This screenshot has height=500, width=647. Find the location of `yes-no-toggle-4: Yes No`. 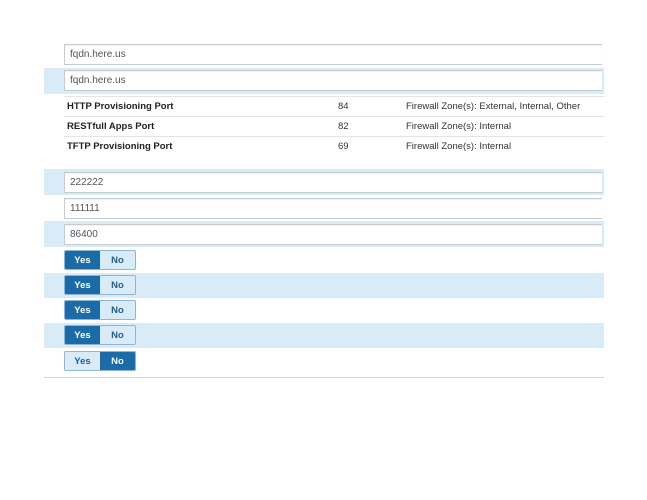

yes-no-toggle-4: Yes No is located at coordinates (100, 335).